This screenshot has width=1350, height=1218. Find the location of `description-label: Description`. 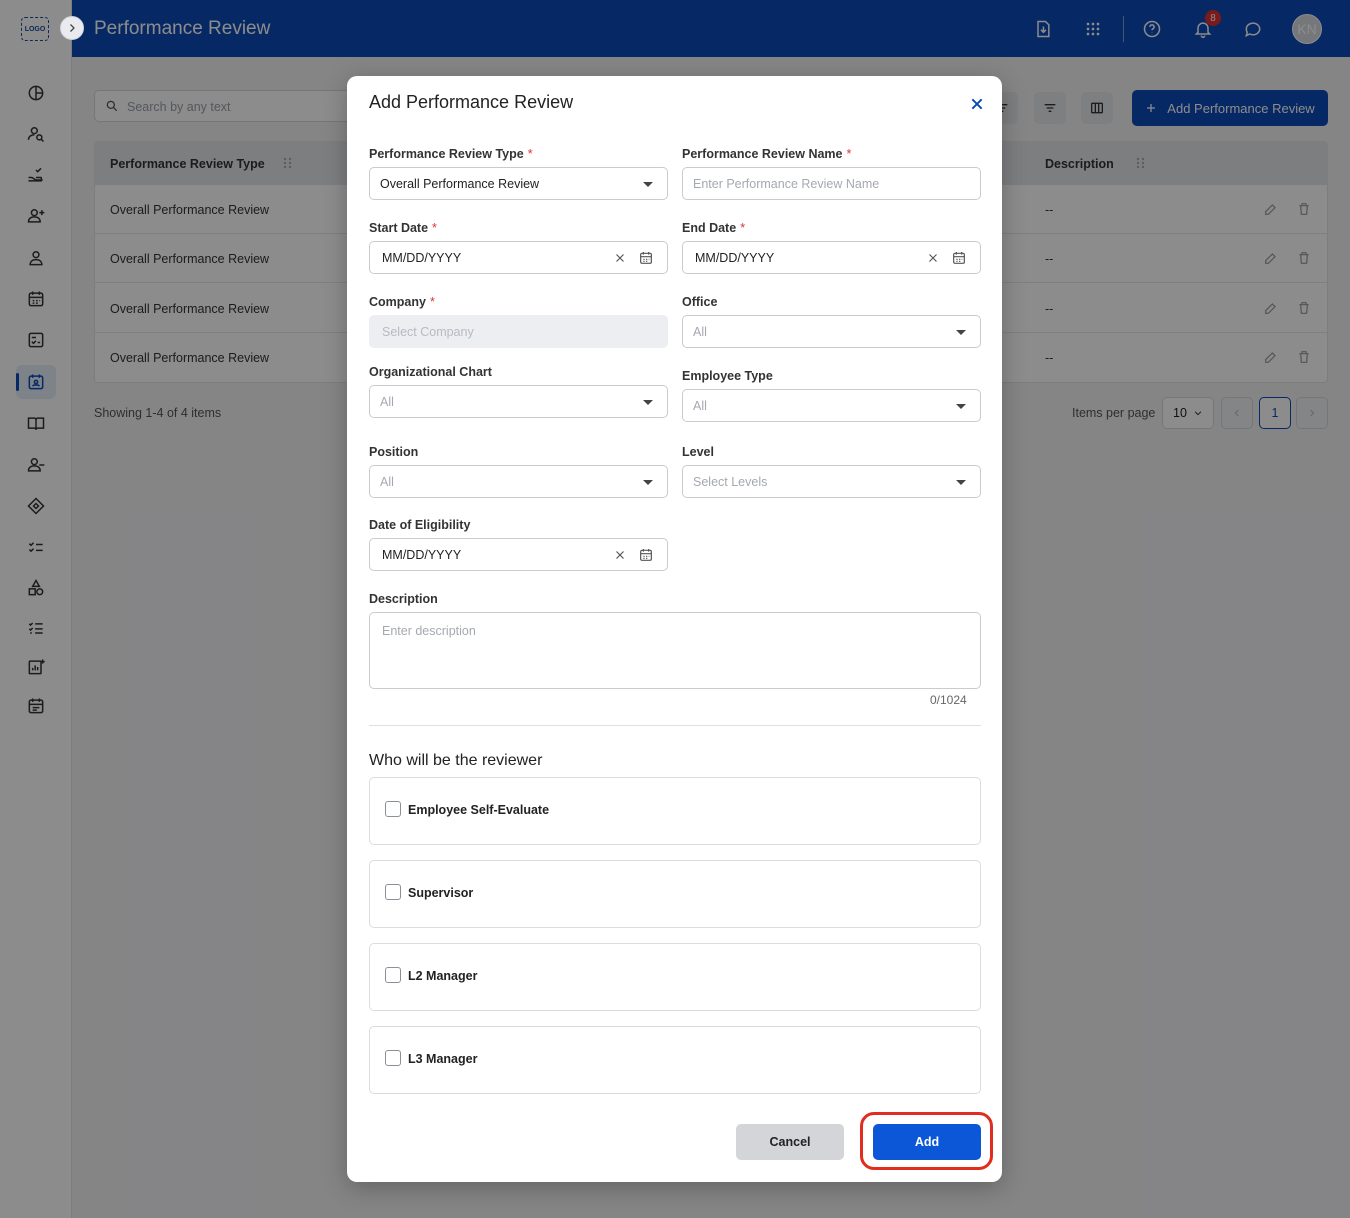

description-label: Description is located at coordinates (403, 599).